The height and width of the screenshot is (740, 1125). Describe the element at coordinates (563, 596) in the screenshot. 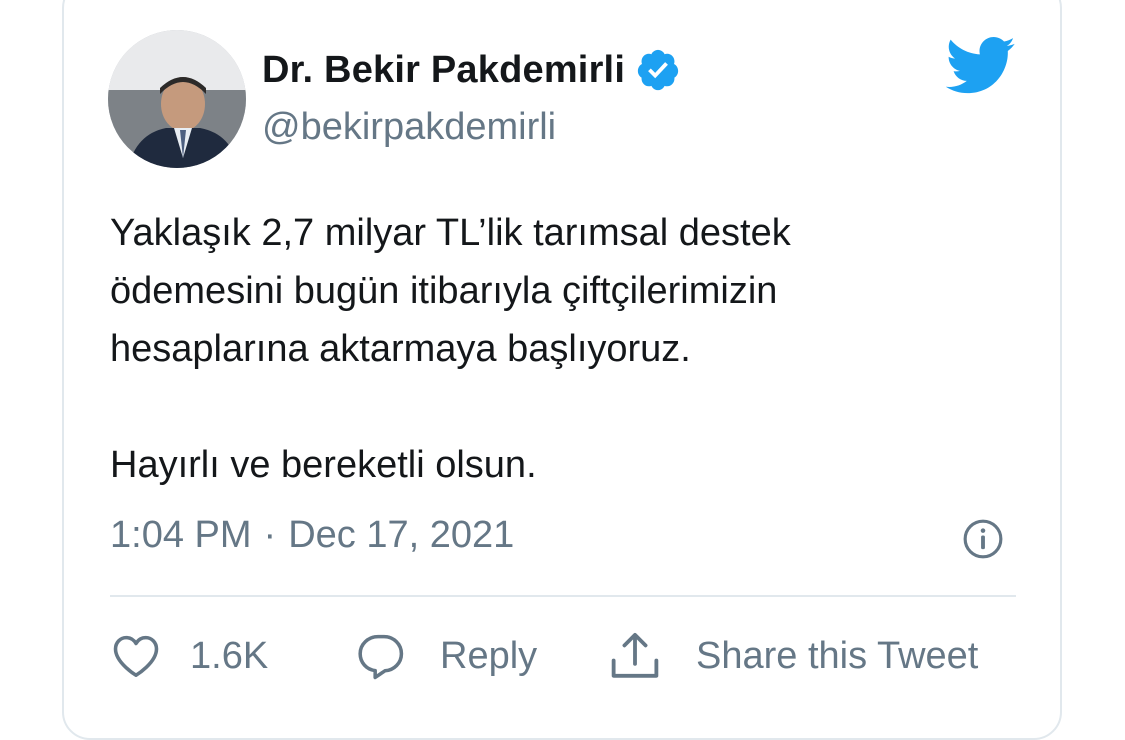

I see `divider` at that location.